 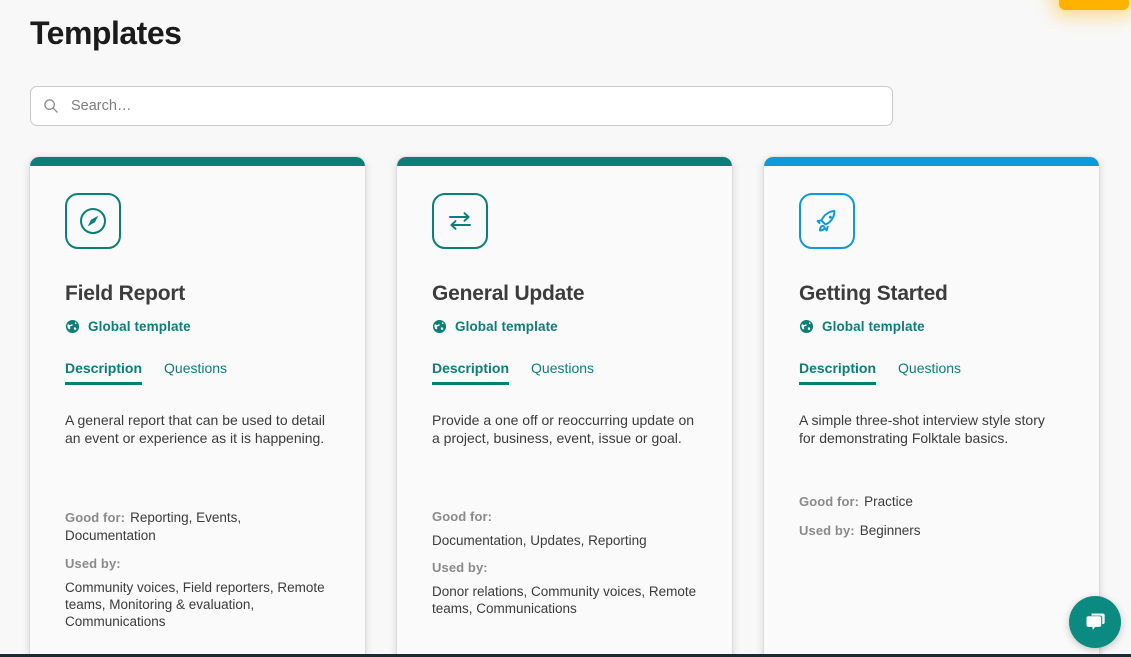 I want to click on top-right-amber-button-wrap, so click(x=1095, y=5).